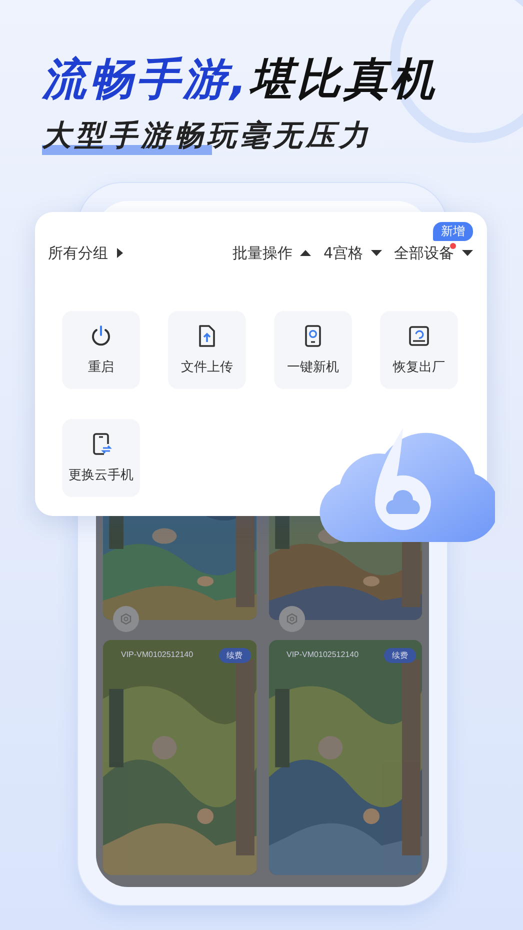 This screenshot has height=930, width=523. I want to click on headline-highlight: 流畅手游,, so click(146, 79).